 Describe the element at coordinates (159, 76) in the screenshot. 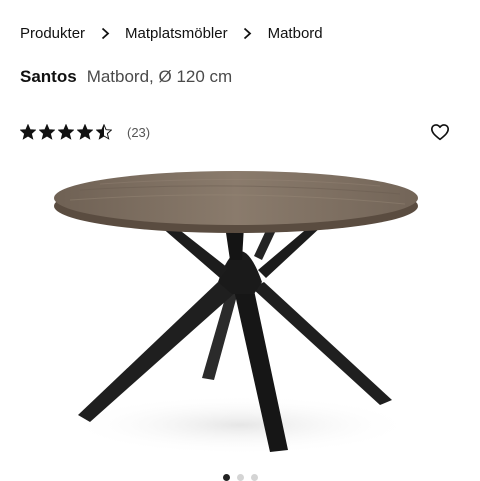

I see `product-description: Matbord, Ø 120 cm` at that location.